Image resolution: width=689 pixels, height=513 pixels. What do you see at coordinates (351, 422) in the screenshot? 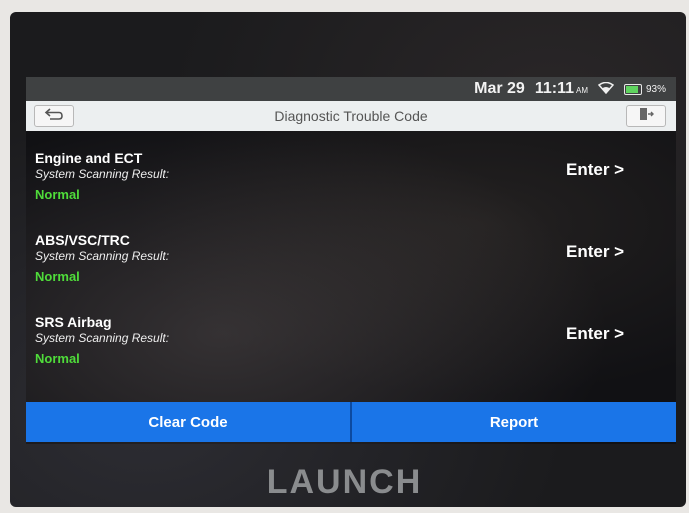
I see `footer-bar: Clear Code Report` at bounding box center [351, 422].